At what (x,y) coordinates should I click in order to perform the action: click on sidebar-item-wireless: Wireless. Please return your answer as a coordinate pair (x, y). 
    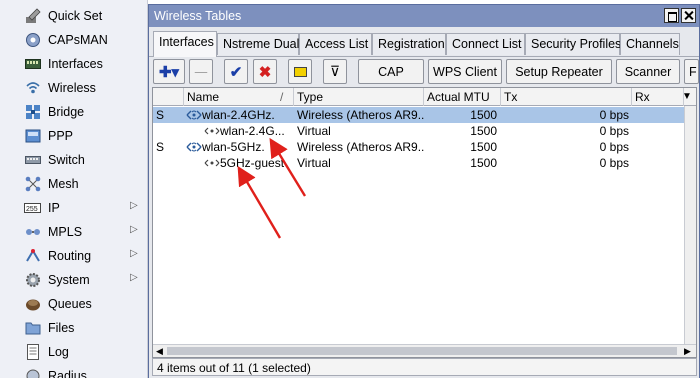
    Looking at the image, I should click on (73, 88).